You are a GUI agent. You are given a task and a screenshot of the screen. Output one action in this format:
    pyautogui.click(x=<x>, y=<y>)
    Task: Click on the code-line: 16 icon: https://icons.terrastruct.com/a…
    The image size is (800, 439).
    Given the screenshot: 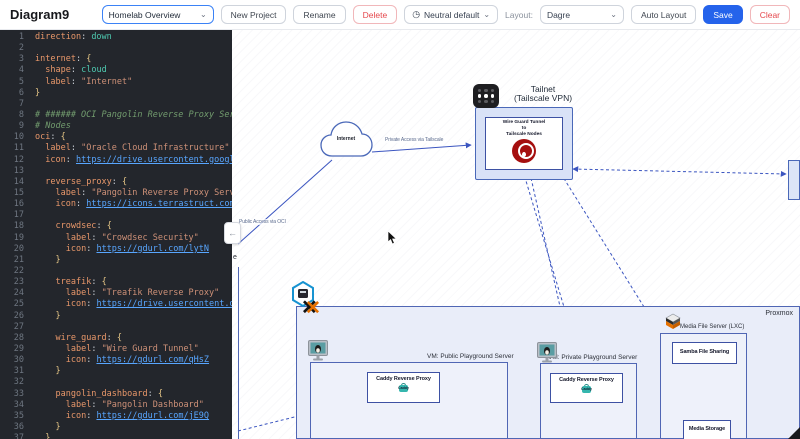 What is the action you would take?
    pyautogui.click(x=122, y=204)
    